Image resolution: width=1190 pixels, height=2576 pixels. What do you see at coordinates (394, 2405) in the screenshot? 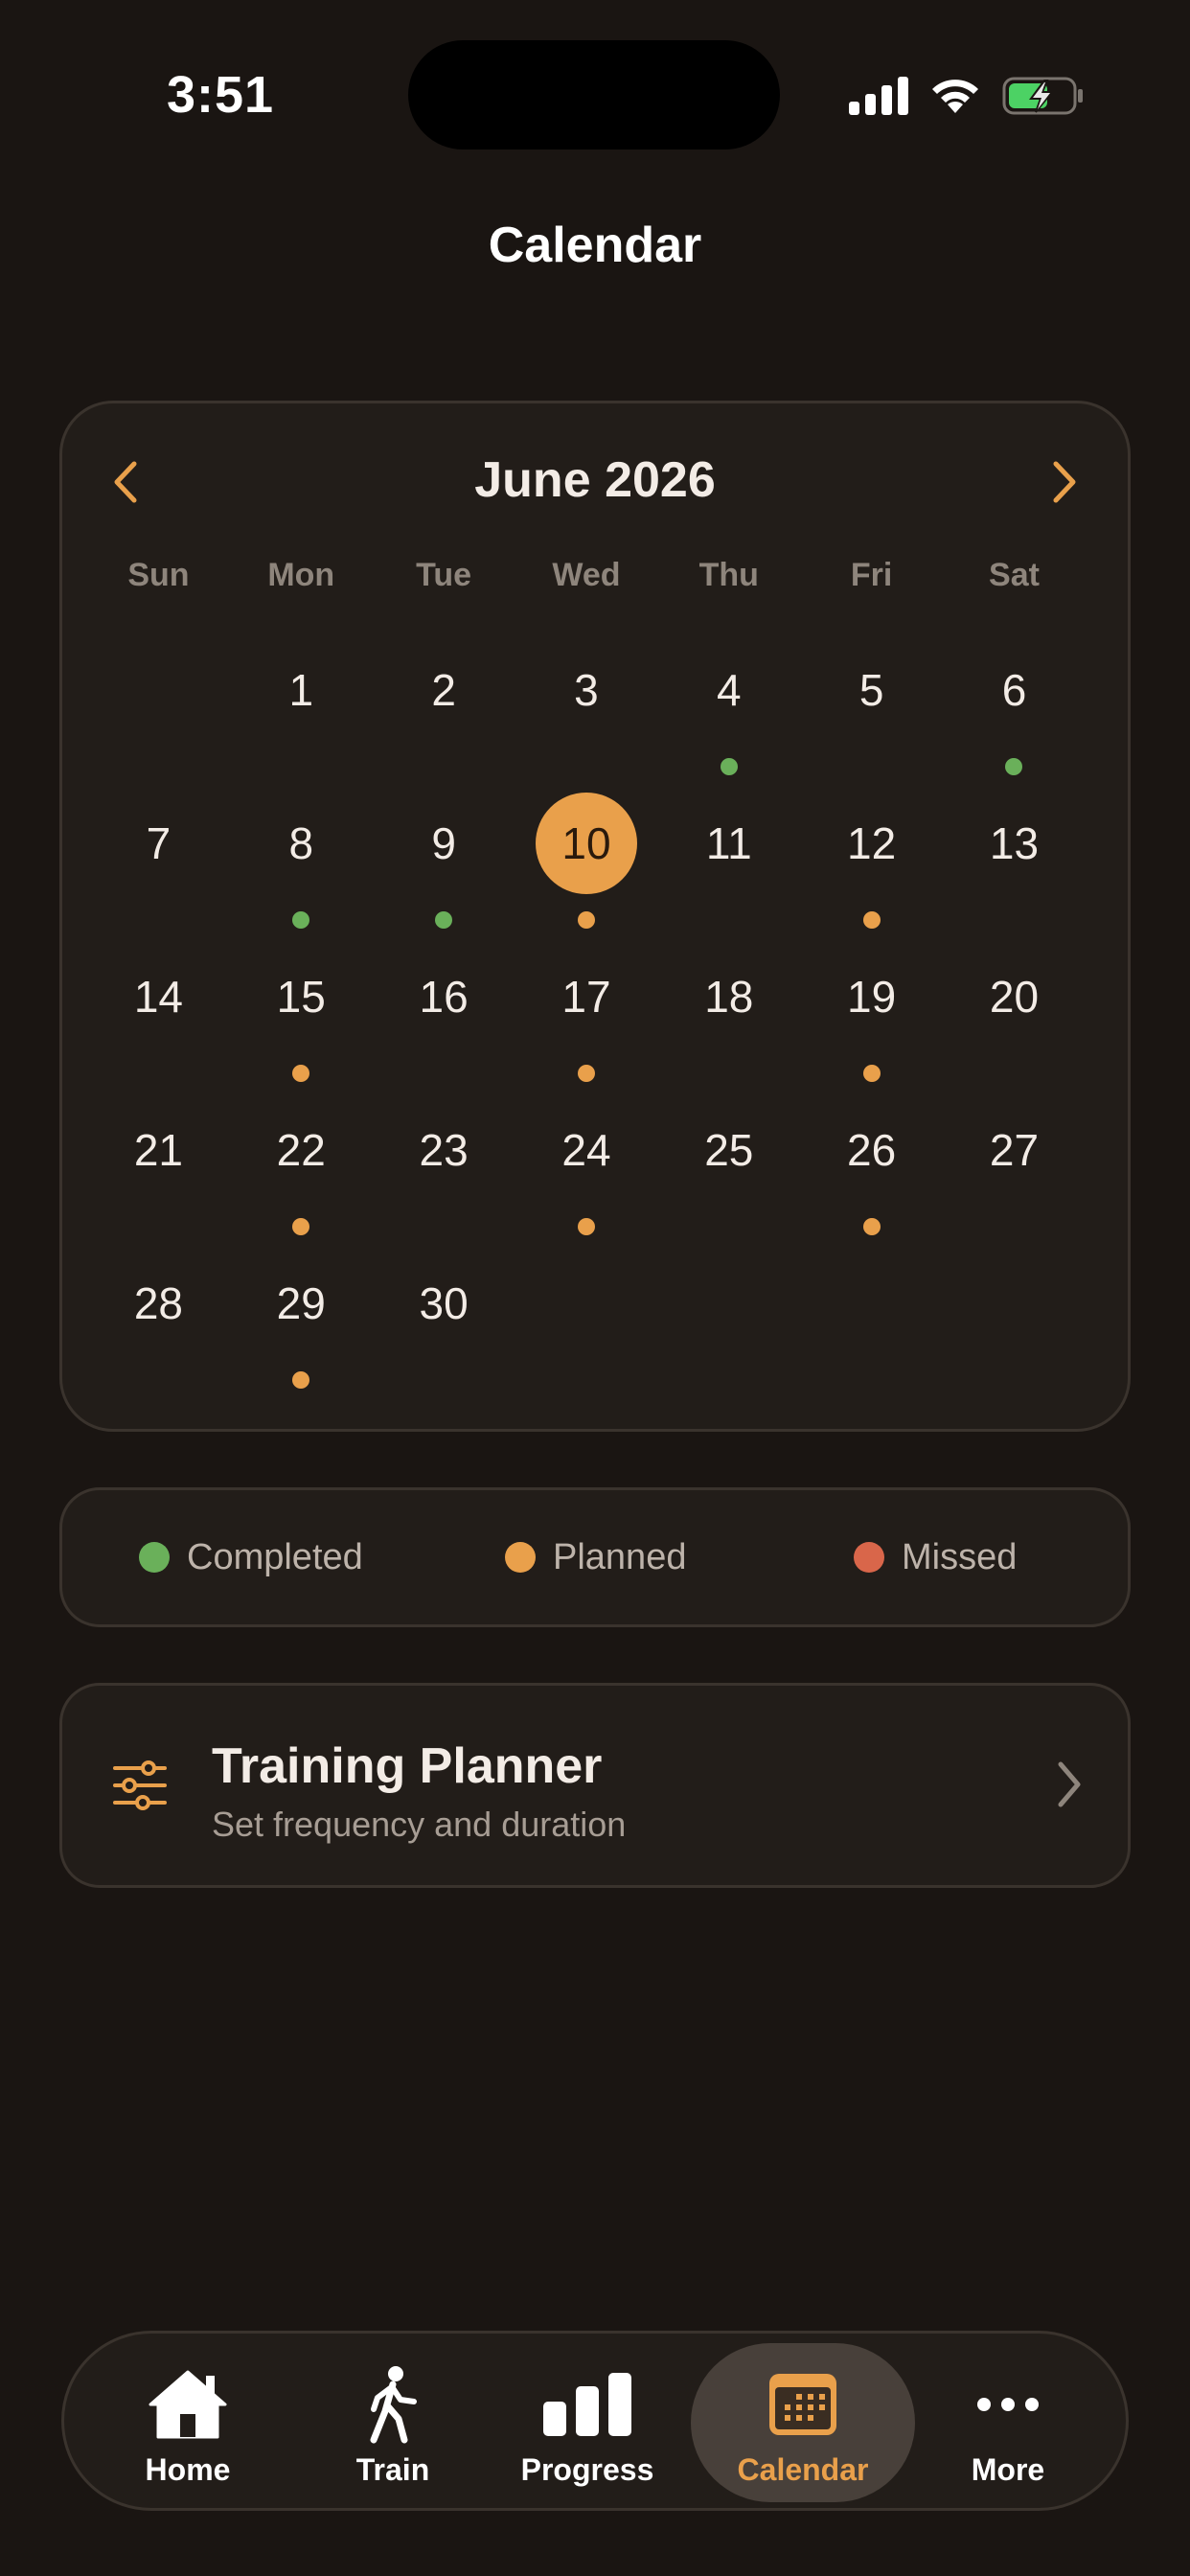
I see `walking-person-icon` at bounding box center [394, 2405].